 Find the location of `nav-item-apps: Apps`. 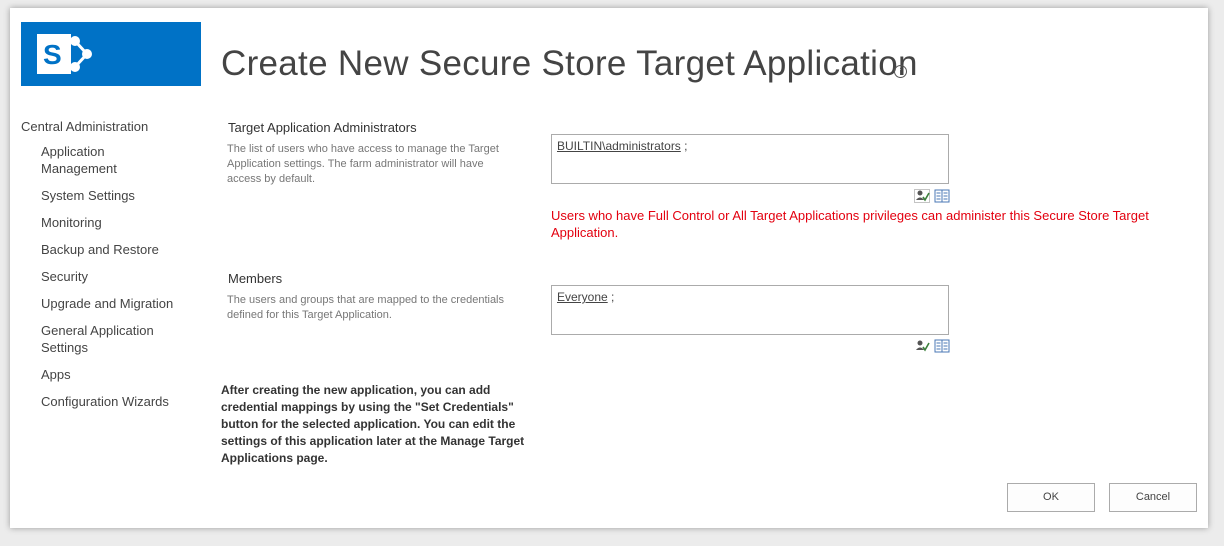

nav-item-apps: Apps is located at coordinates (111, 374).